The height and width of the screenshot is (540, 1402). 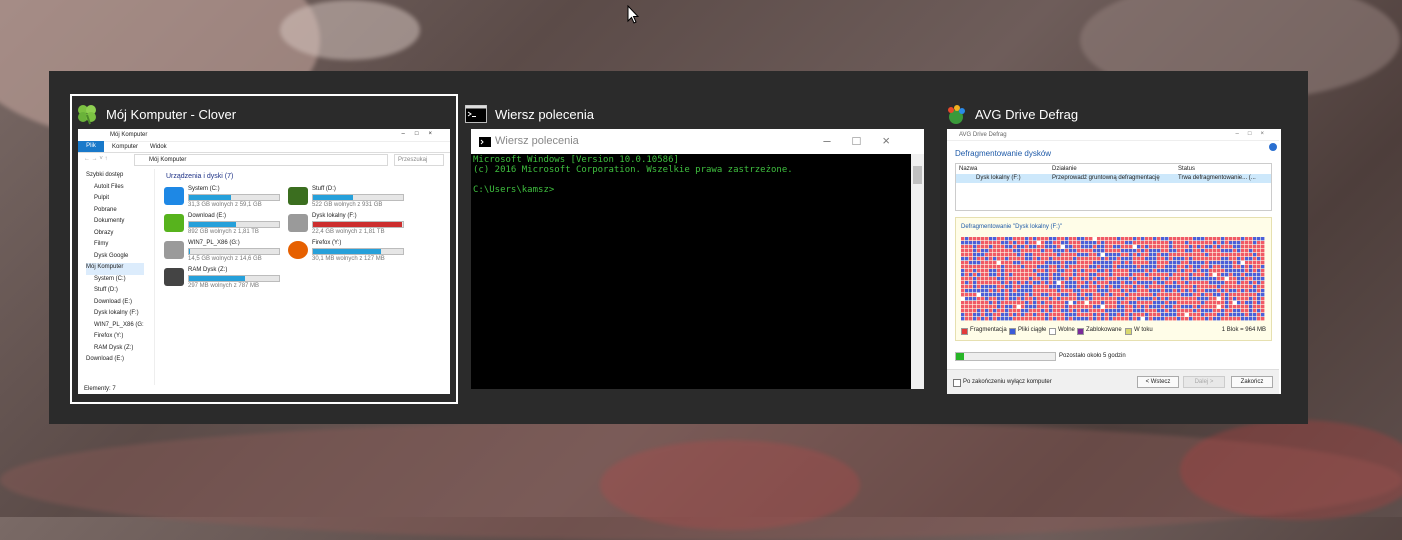 What do you see at coordinates (225, 198) in the screenshot?
I see `drive-item: System (C:) 31,3 GB wolnych z 59,1 GB` at bounding box center [225, 198].